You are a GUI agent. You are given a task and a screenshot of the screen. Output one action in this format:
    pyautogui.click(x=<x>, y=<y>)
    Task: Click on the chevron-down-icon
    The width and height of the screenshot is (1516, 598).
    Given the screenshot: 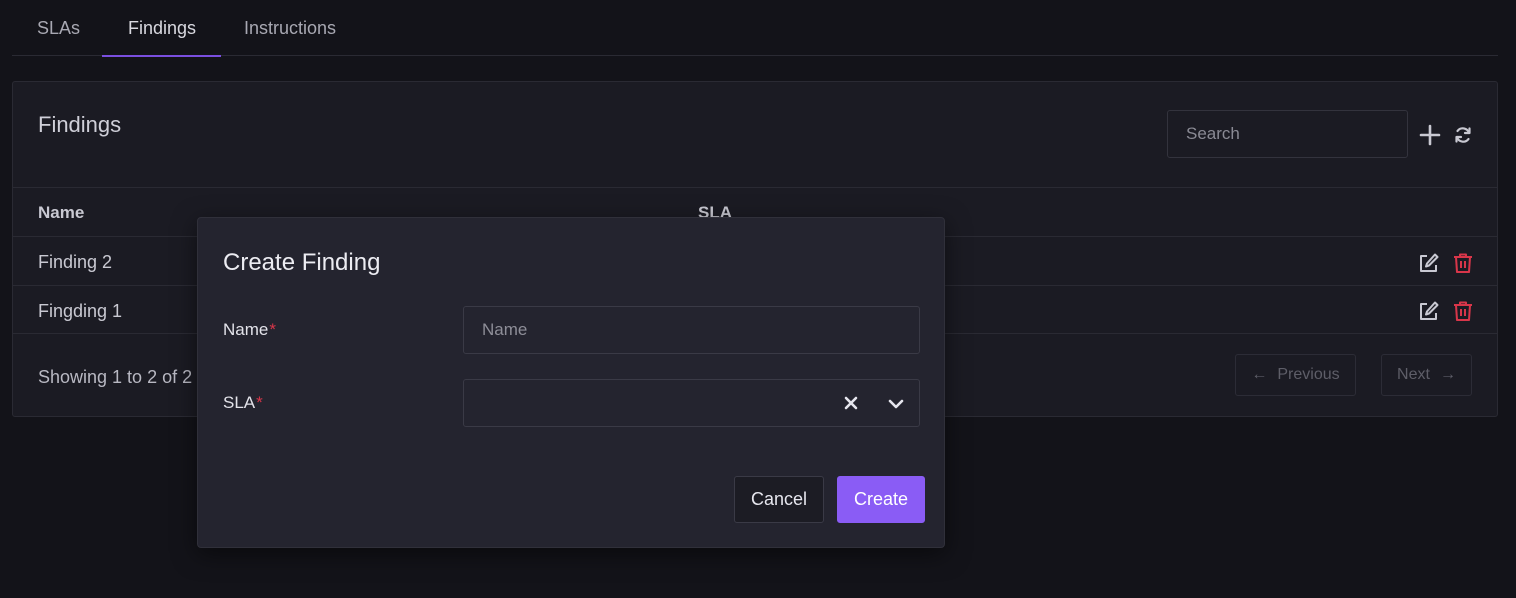 What is the action you would take?
    pyautogui.click(x=896, y=404)
    